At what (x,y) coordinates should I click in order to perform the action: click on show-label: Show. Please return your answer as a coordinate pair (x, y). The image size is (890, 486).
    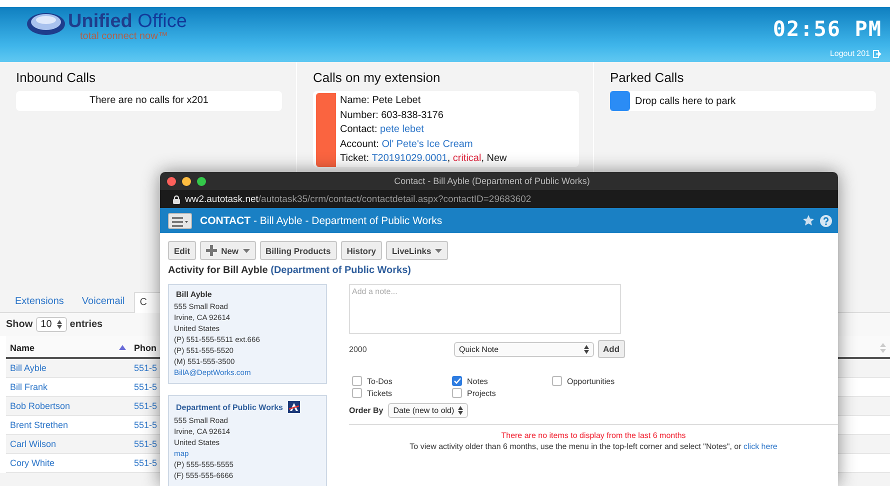
    Looking at the image, I should click on (19, 324).